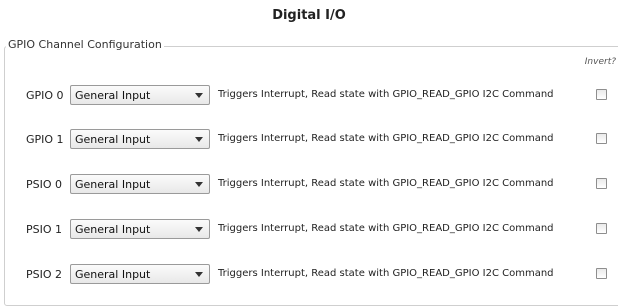  Describe the element at coordinates (600, 62) in the screenshot. I see `invert-column-header: Invert?` at that location.